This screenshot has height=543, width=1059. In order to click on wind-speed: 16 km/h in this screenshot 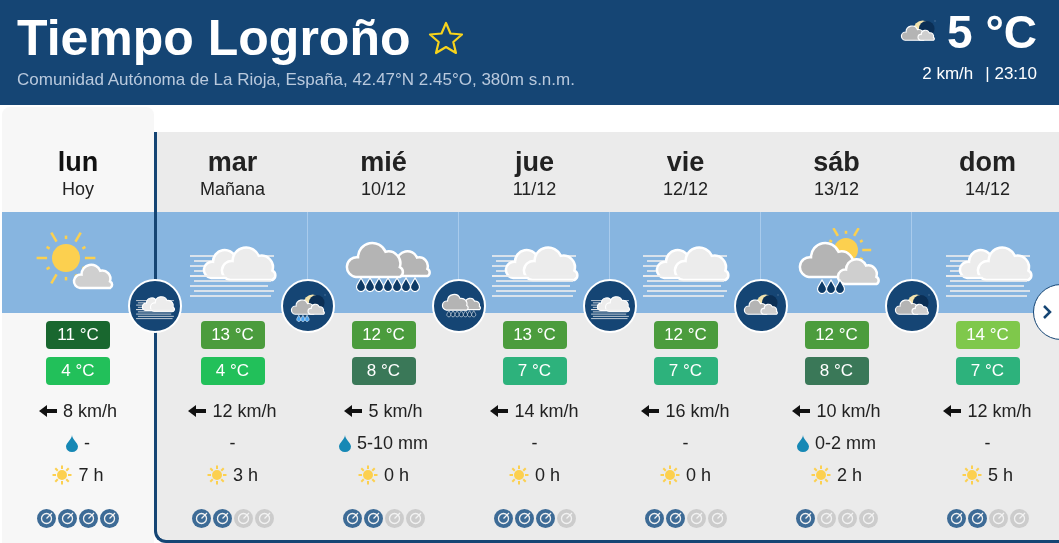, I will do `click(697, 411)`.